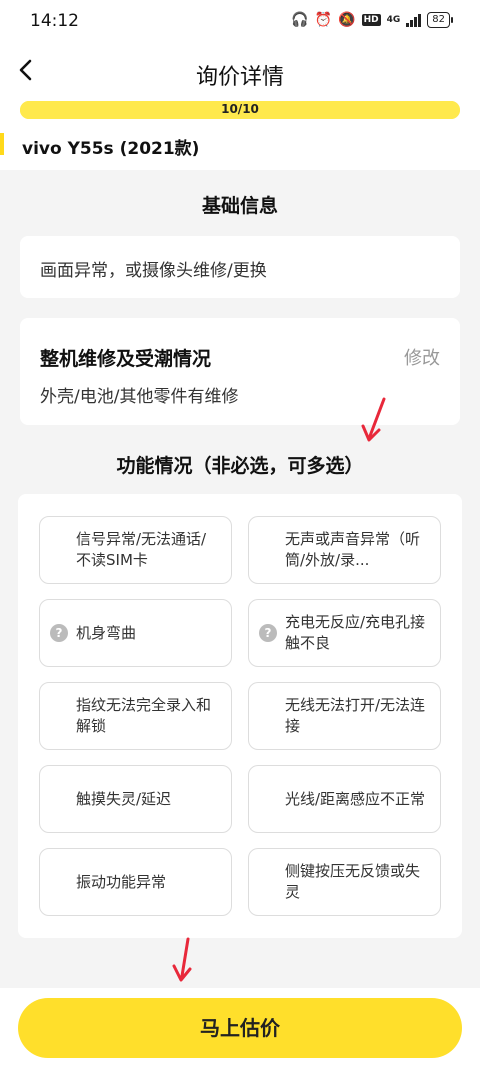  I want to click on option-touch: 触摸失灵/延迟, so click(135, 799).